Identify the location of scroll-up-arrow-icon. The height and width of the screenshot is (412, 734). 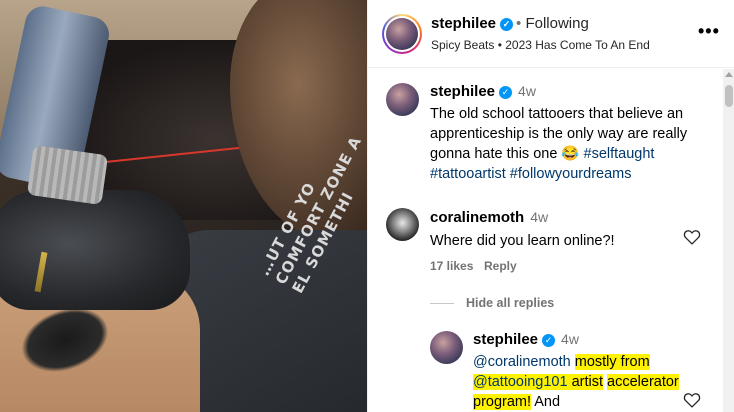
(729, 74).